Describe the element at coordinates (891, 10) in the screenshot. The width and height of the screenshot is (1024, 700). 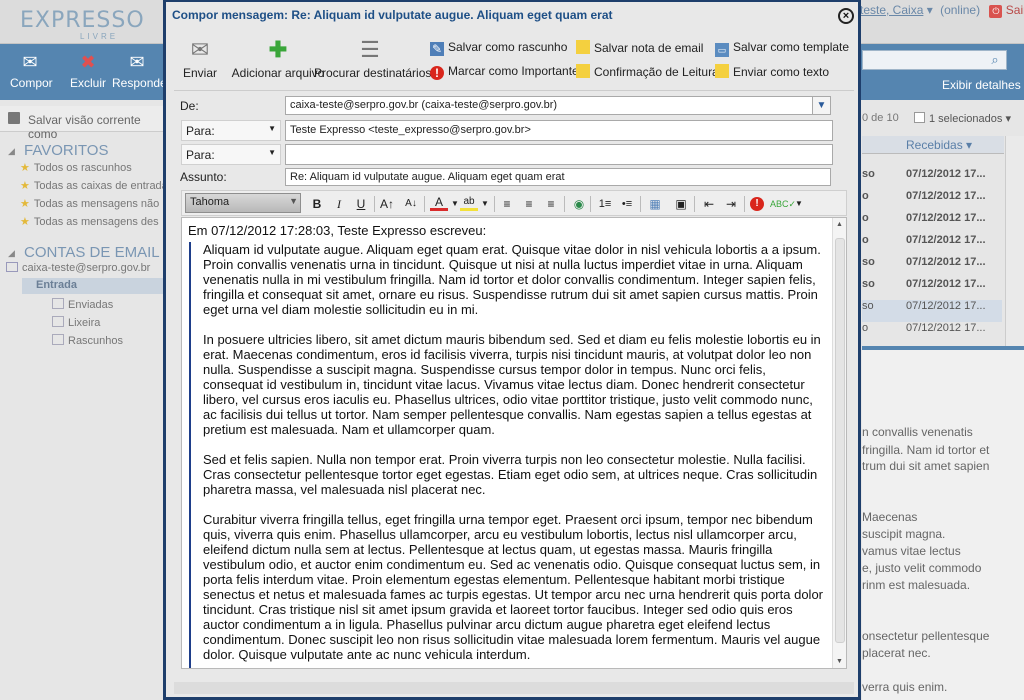
I see `user-menu: teste, Caixa` at that location.